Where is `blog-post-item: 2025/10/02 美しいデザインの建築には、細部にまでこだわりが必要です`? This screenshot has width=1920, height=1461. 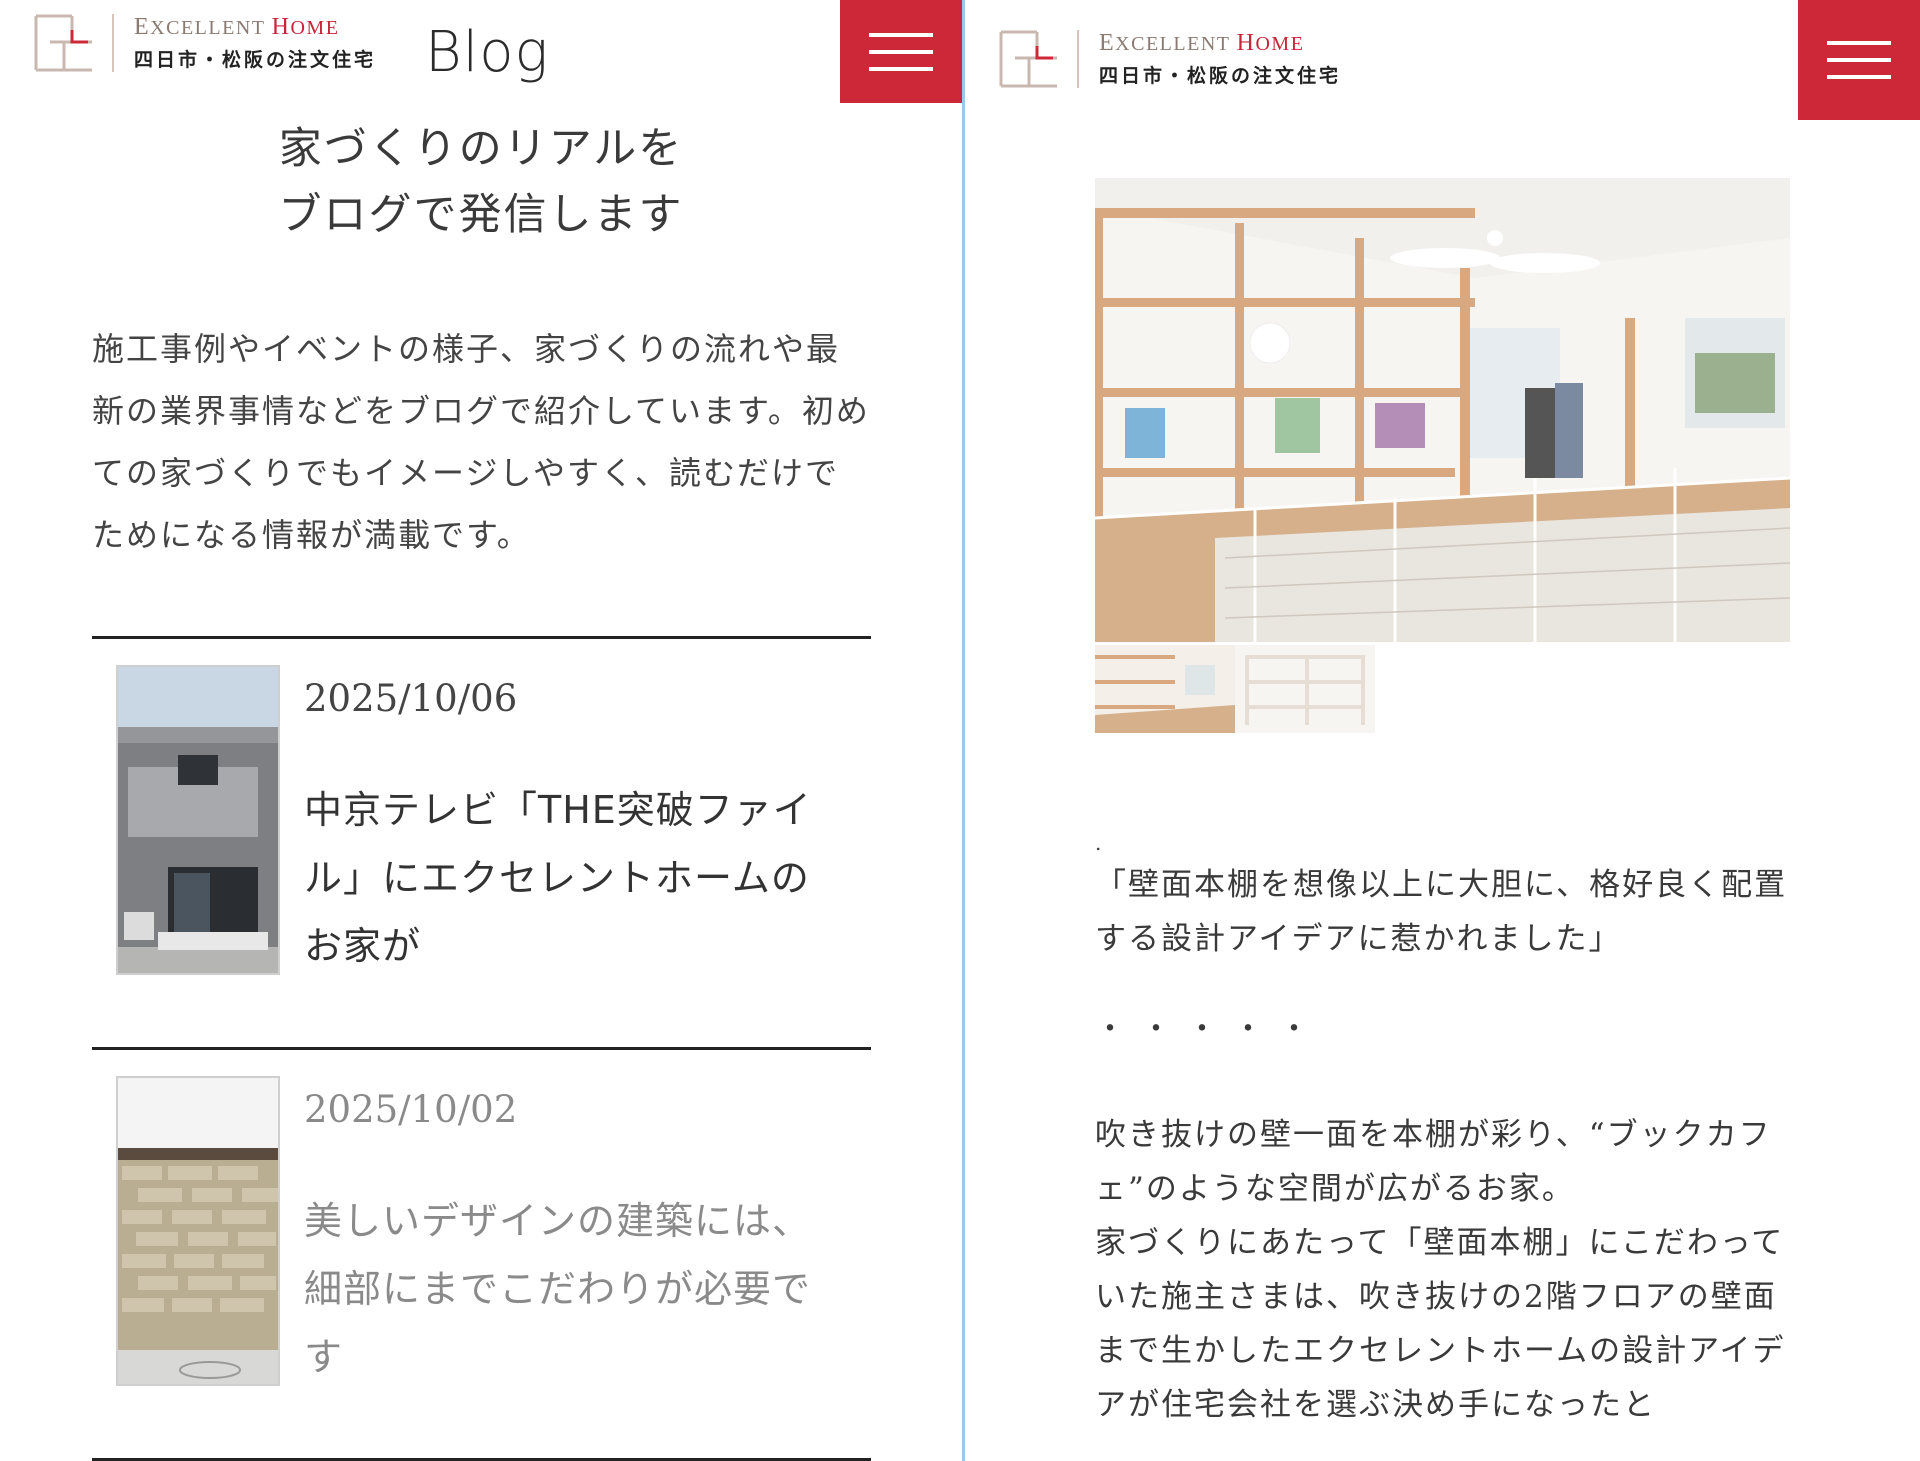
blog-post-item: 2025/10/02 美しいデザインの建築には、細部にまでこだわりが必要です is located at coordinates (481, 1255).